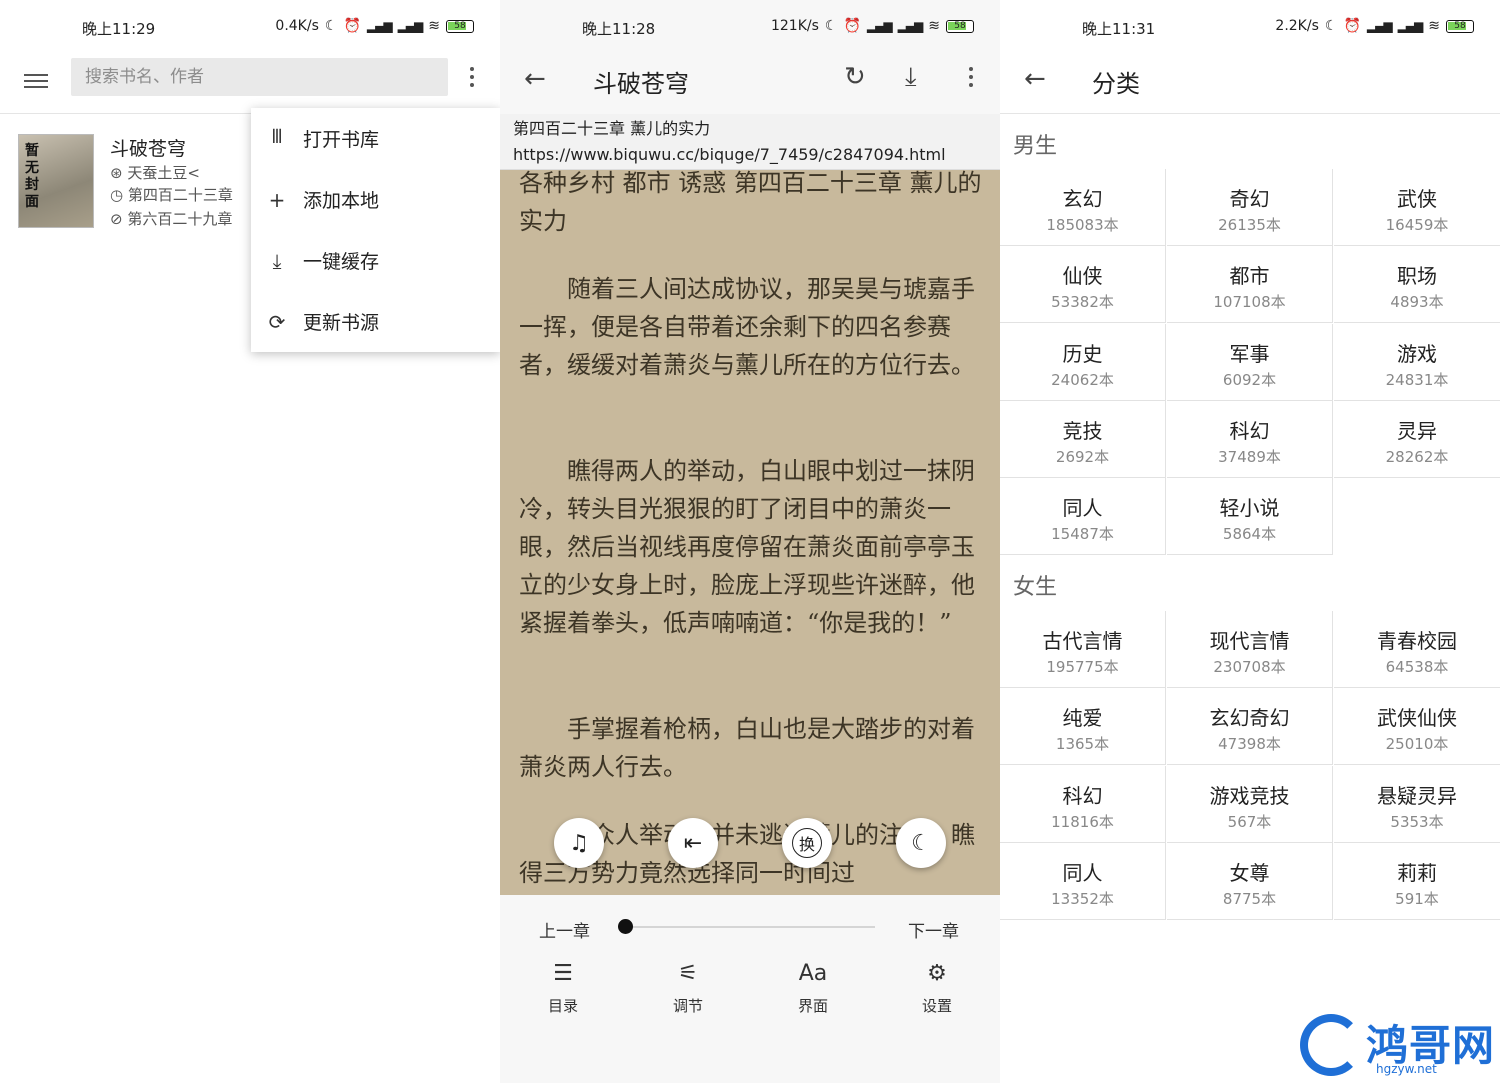 The image size is (1500, 1083). What do you see at coordinates (36, 81) in the screenshot?
I see `hamburger-menu-icon` at bounding box center [36, 81].